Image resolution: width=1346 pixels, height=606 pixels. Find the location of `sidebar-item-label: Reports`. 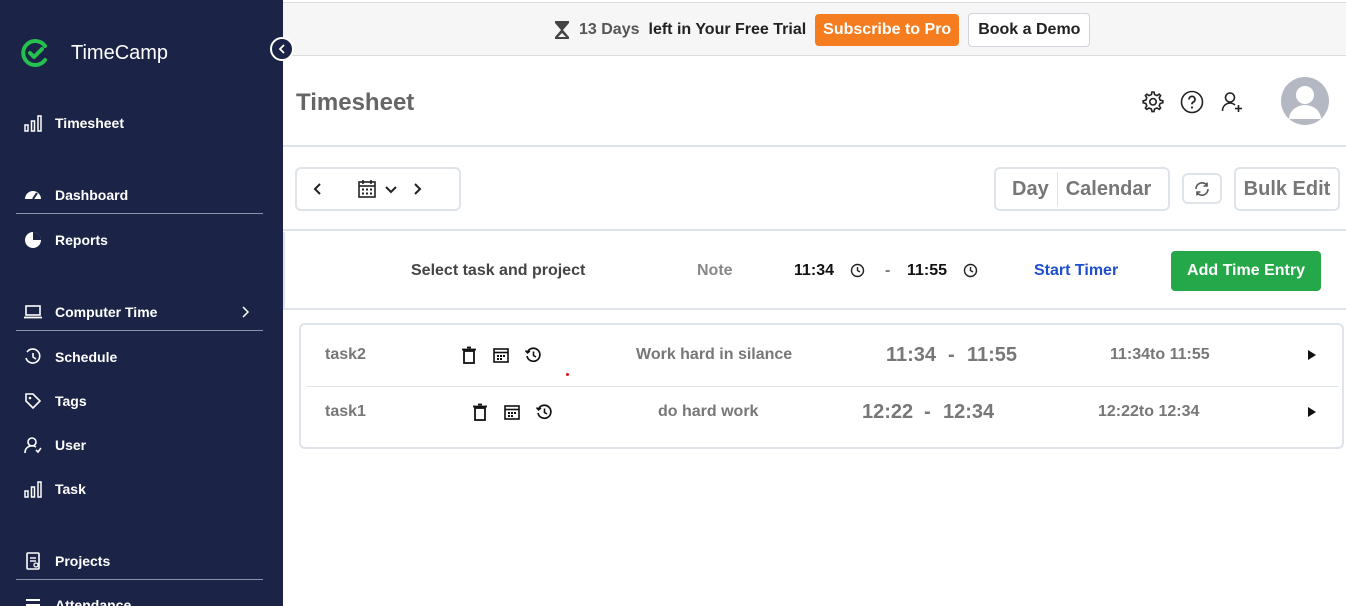

sidebar-item-label: Reports is located at coordinates (81, 240).